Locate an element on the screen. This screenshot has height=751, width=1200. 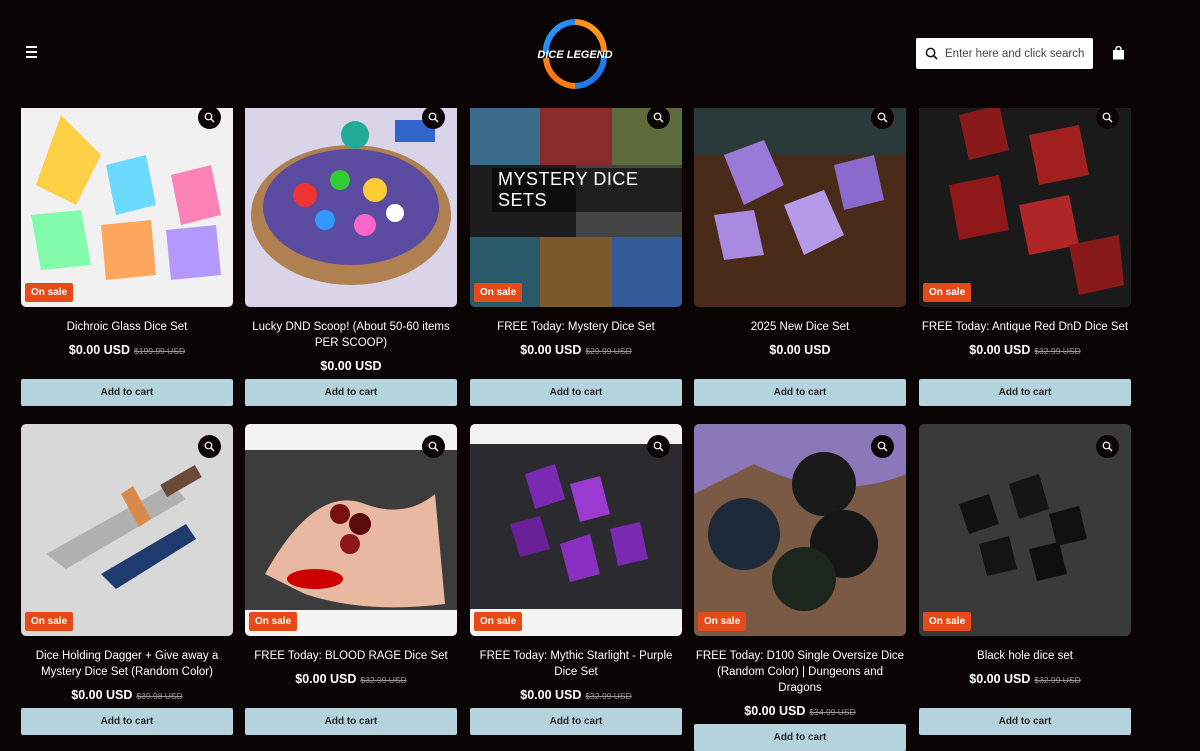
product-title: 2025 New Dice Set is located at coordinates (800, 327).